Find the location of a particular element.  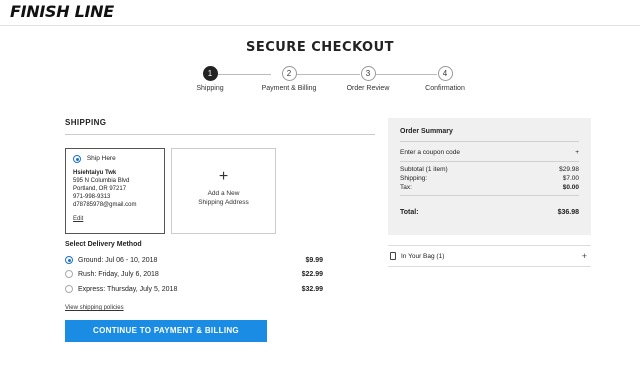

coupon-plus-icon: + is located at coordinates (577, 152).